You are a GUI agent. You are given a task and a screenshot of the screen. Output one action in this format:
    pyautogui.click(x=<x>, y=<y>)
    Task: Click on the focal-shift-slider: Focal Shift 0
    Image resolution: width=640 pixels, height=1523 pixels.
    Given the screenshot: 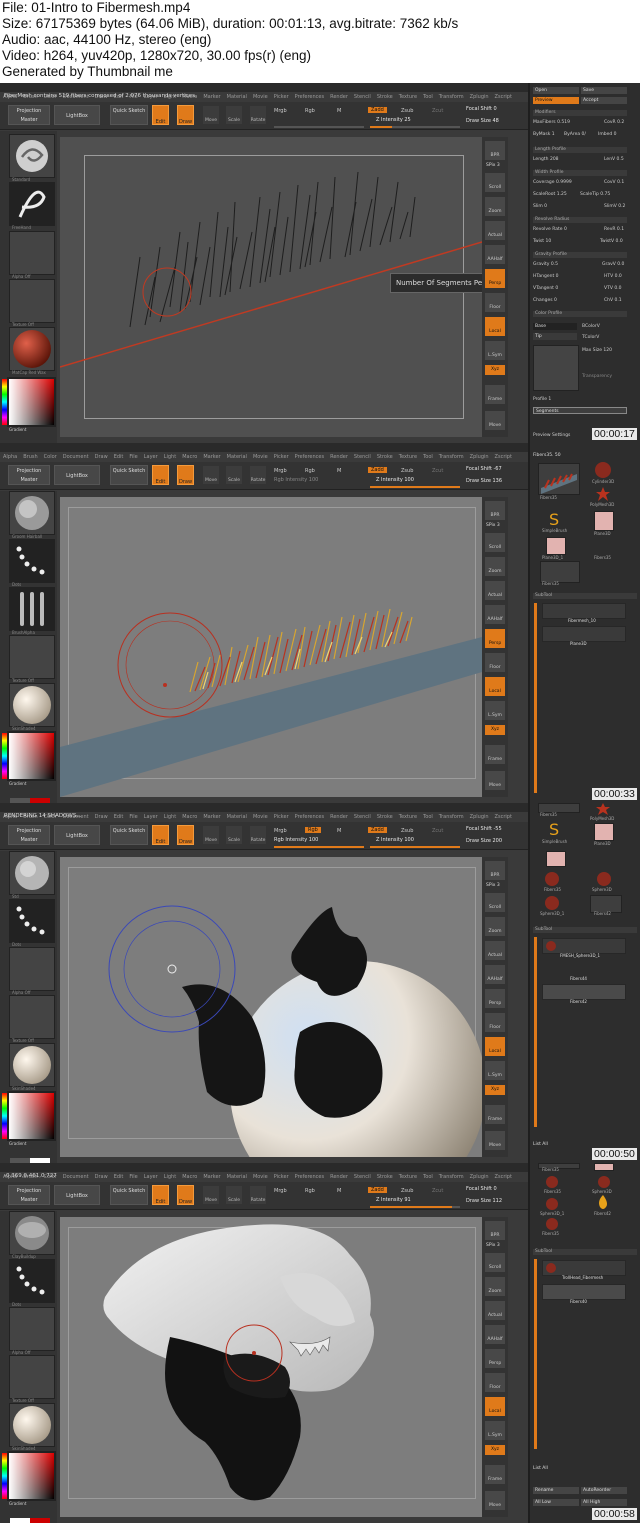 What is the action you would take?
    pyautogui.click(x=481, y=1189)
    